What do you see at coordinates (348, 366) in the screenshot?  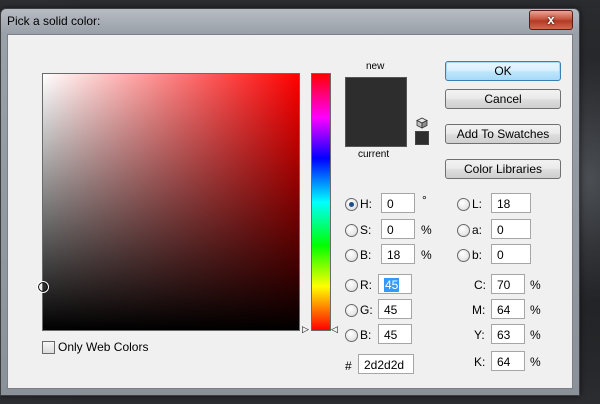 I see `hex-label: #` at bounding box center [348, 366].